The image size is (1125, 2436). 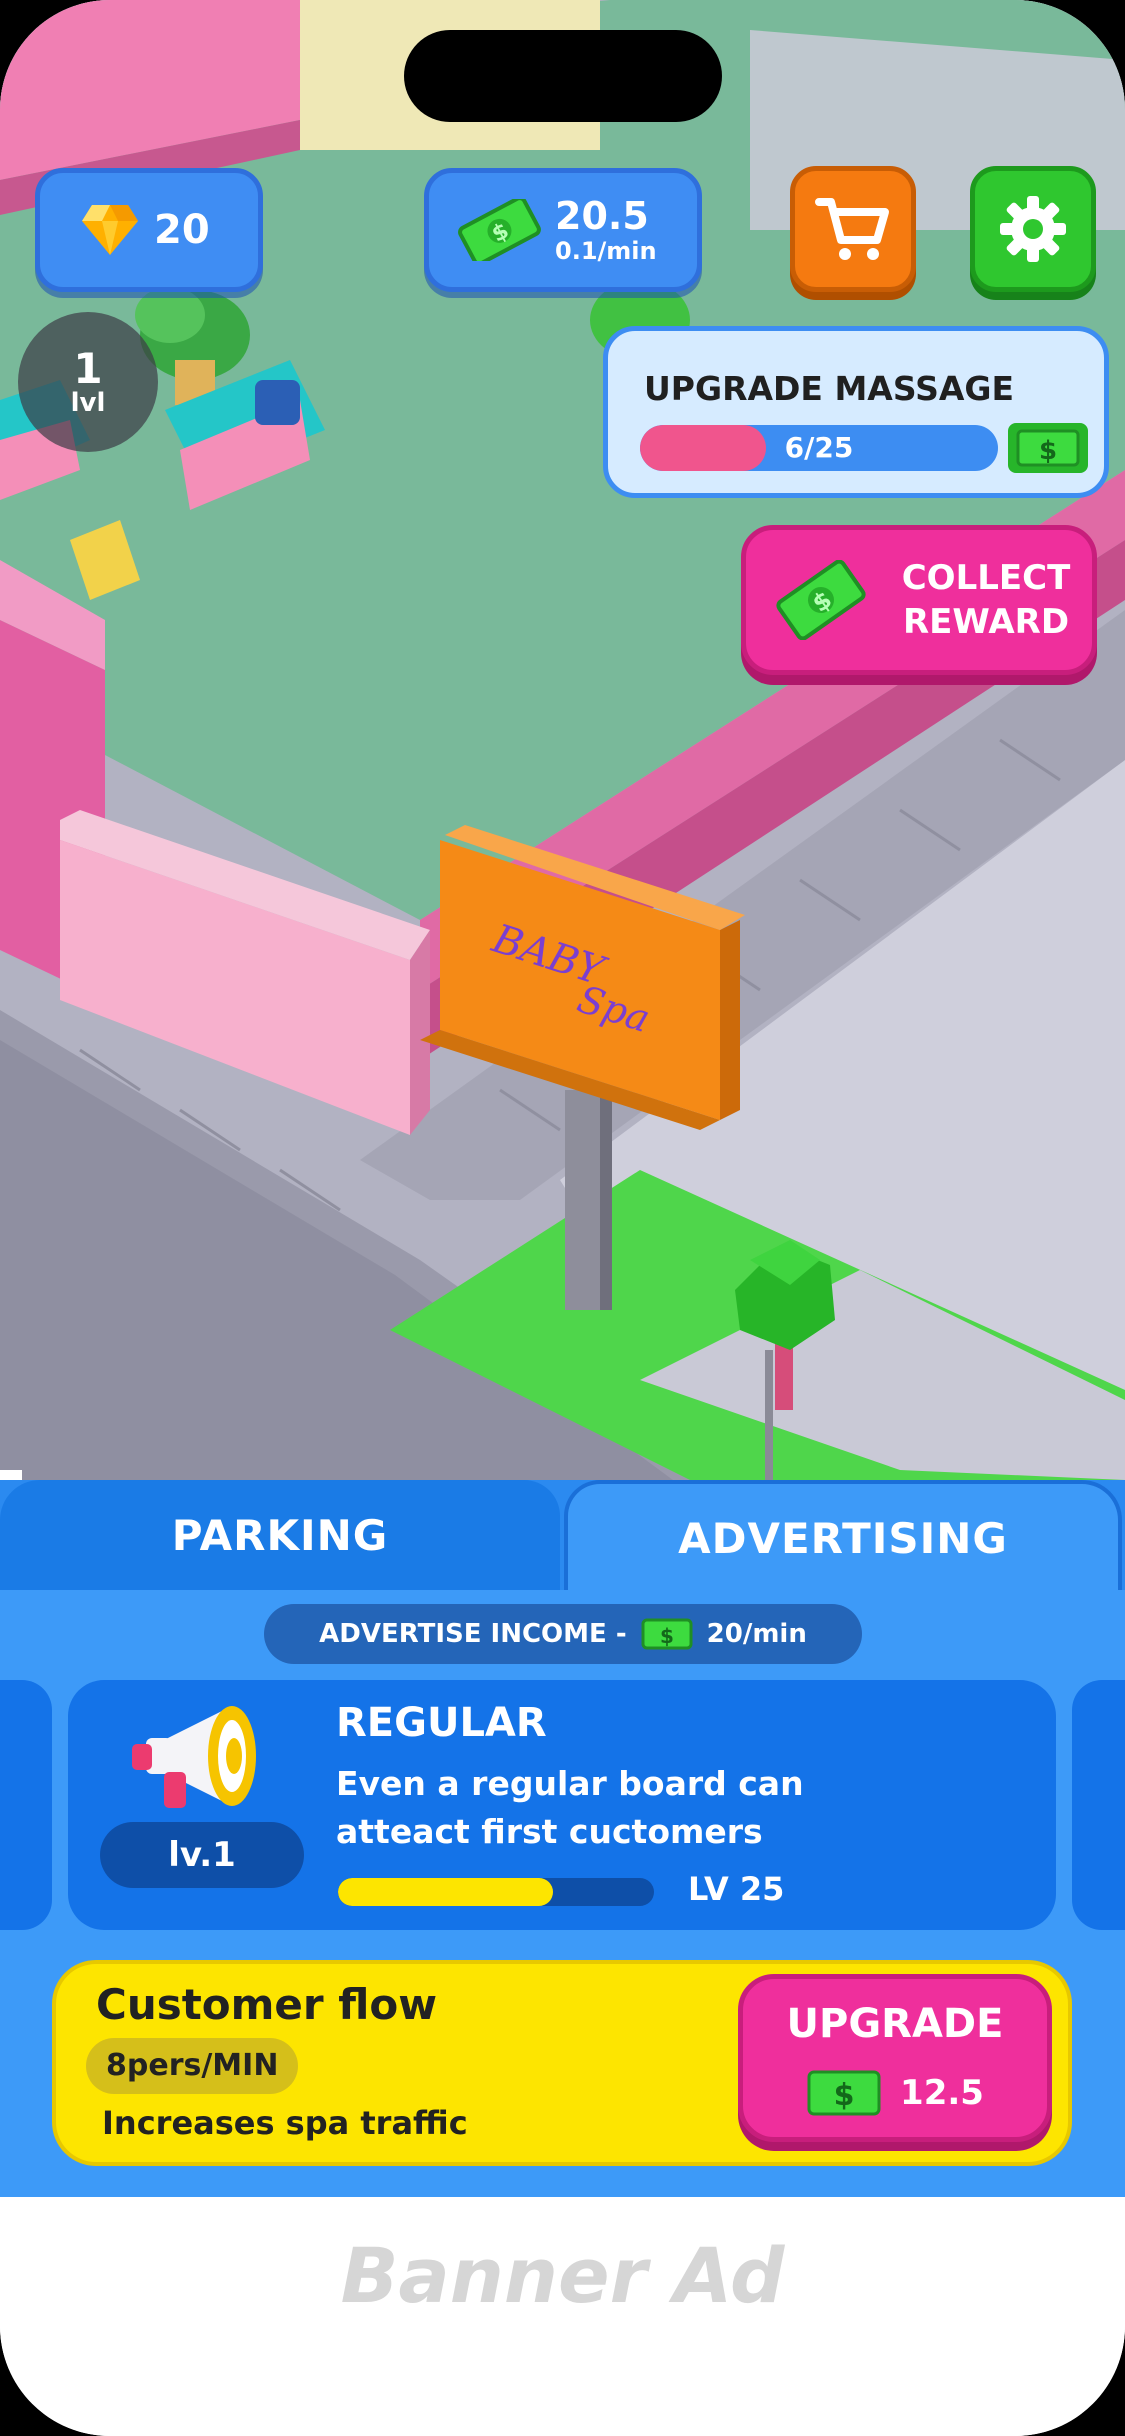 What do you see at coordinates (602, 216) in the screenshot?
I see `cash-value: 20.5` at bounding box center [602, 216].